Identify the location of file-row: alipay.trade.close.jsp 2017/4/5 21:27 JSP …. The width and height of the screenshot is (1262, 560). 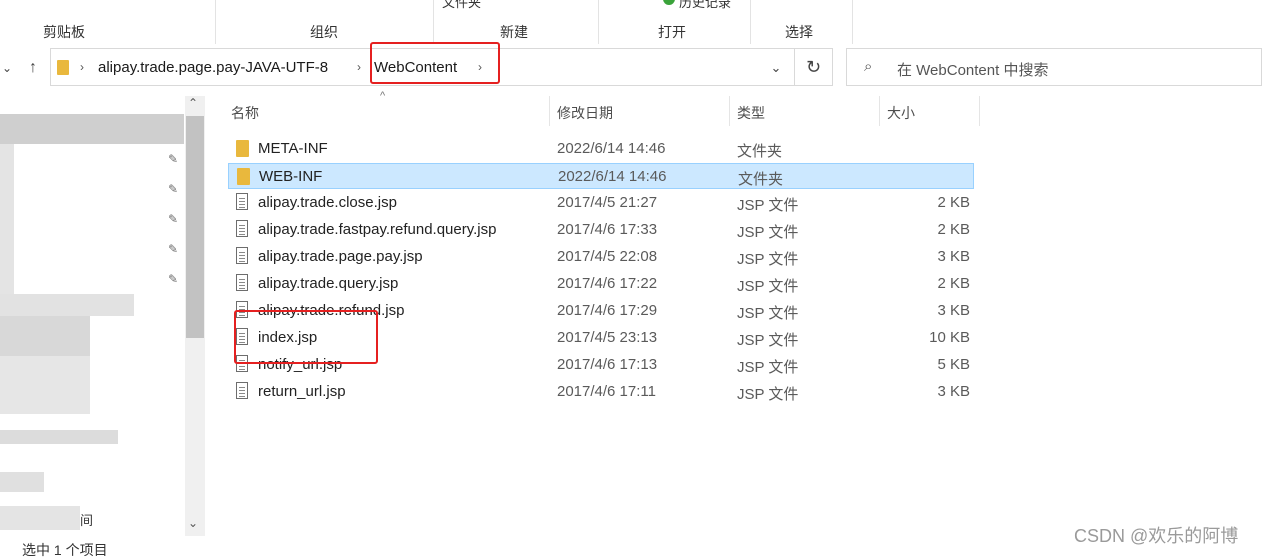
(601, 203).